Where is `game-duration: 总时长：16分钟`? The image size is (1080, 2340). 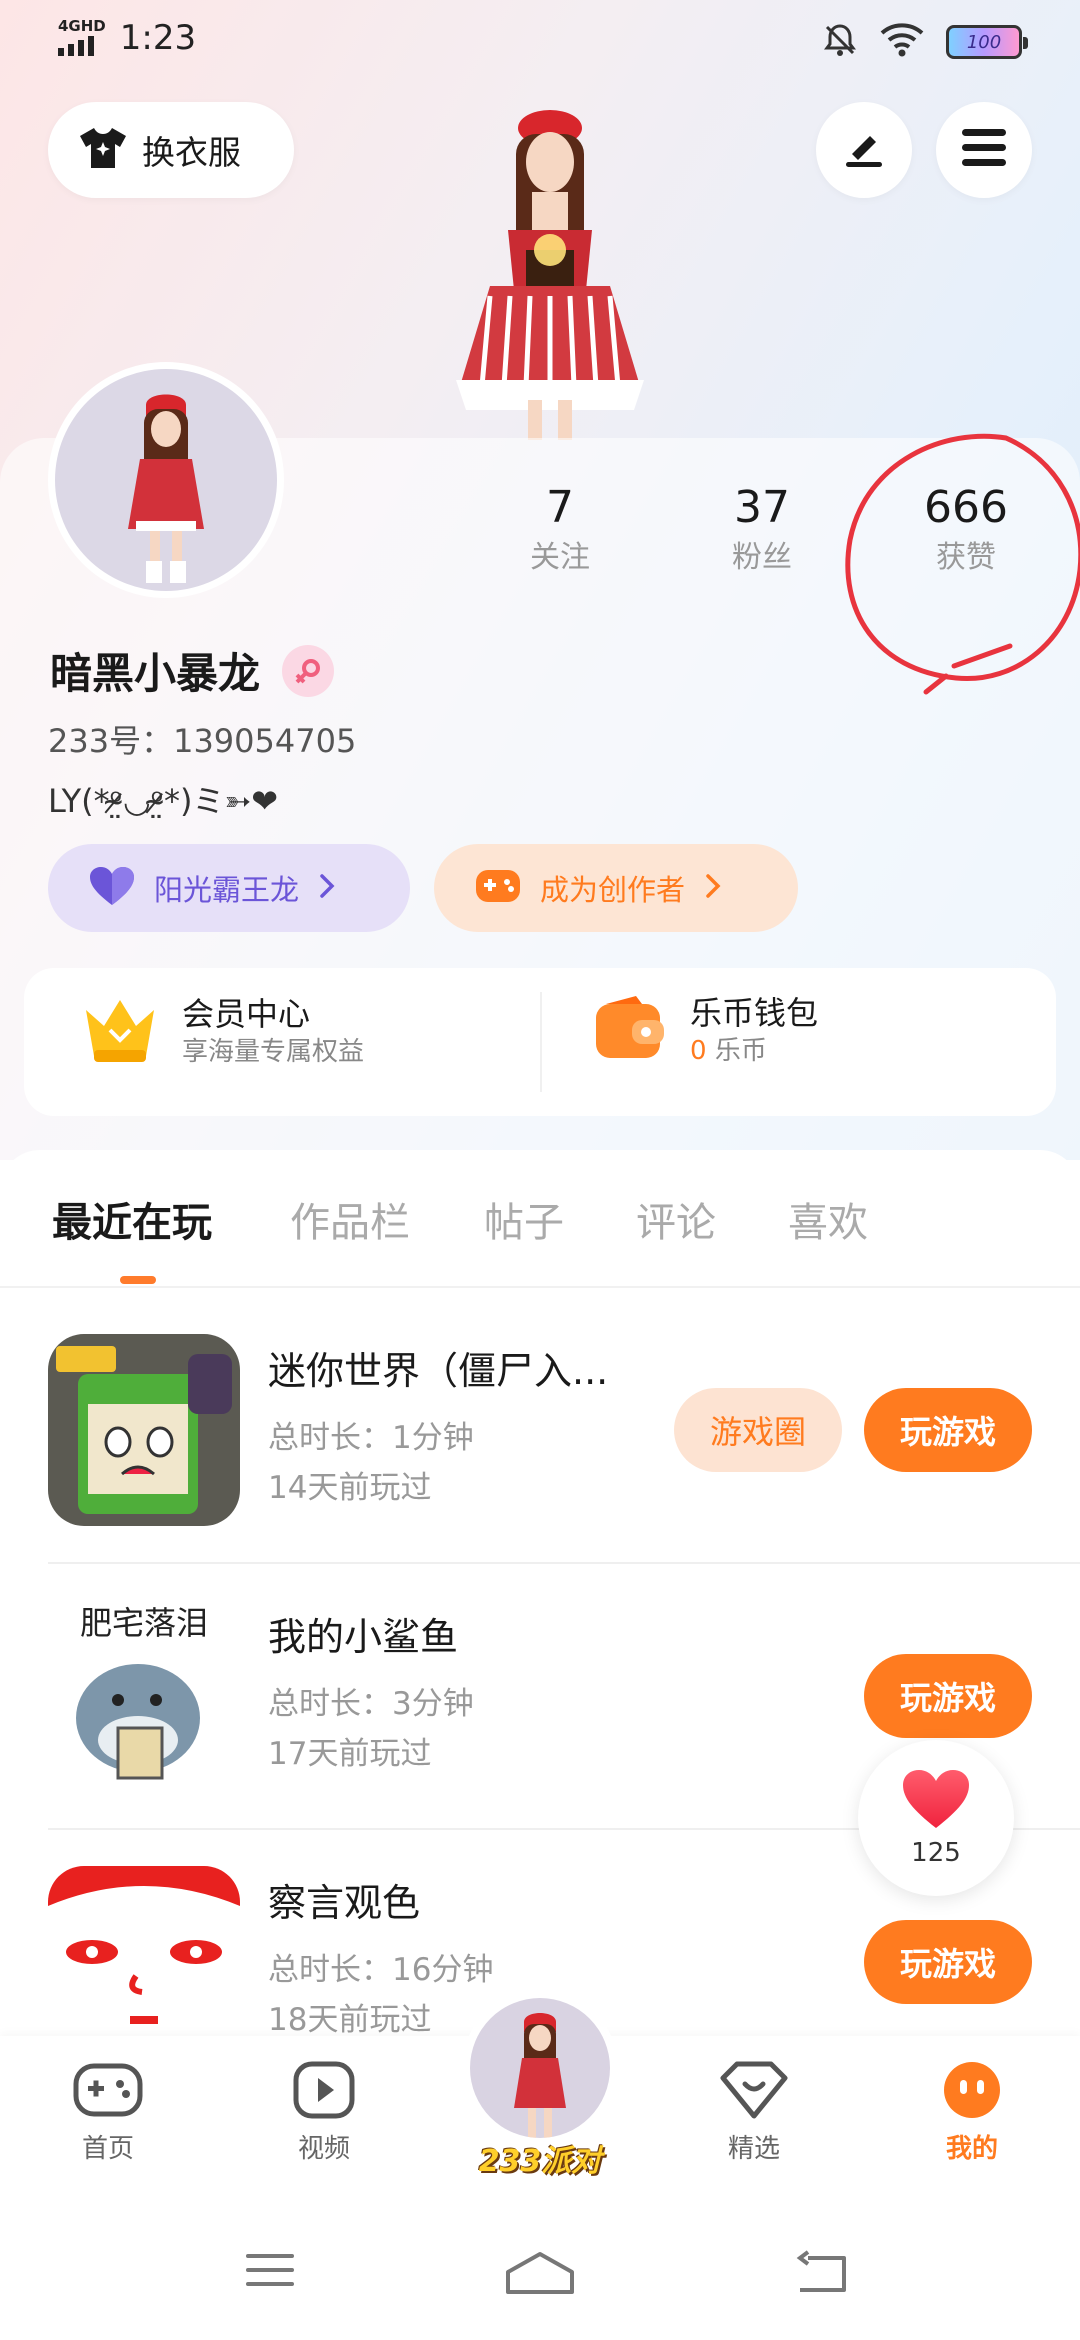 game-duration: 总时长：16分钟 is located at coordinates (381, 1970).